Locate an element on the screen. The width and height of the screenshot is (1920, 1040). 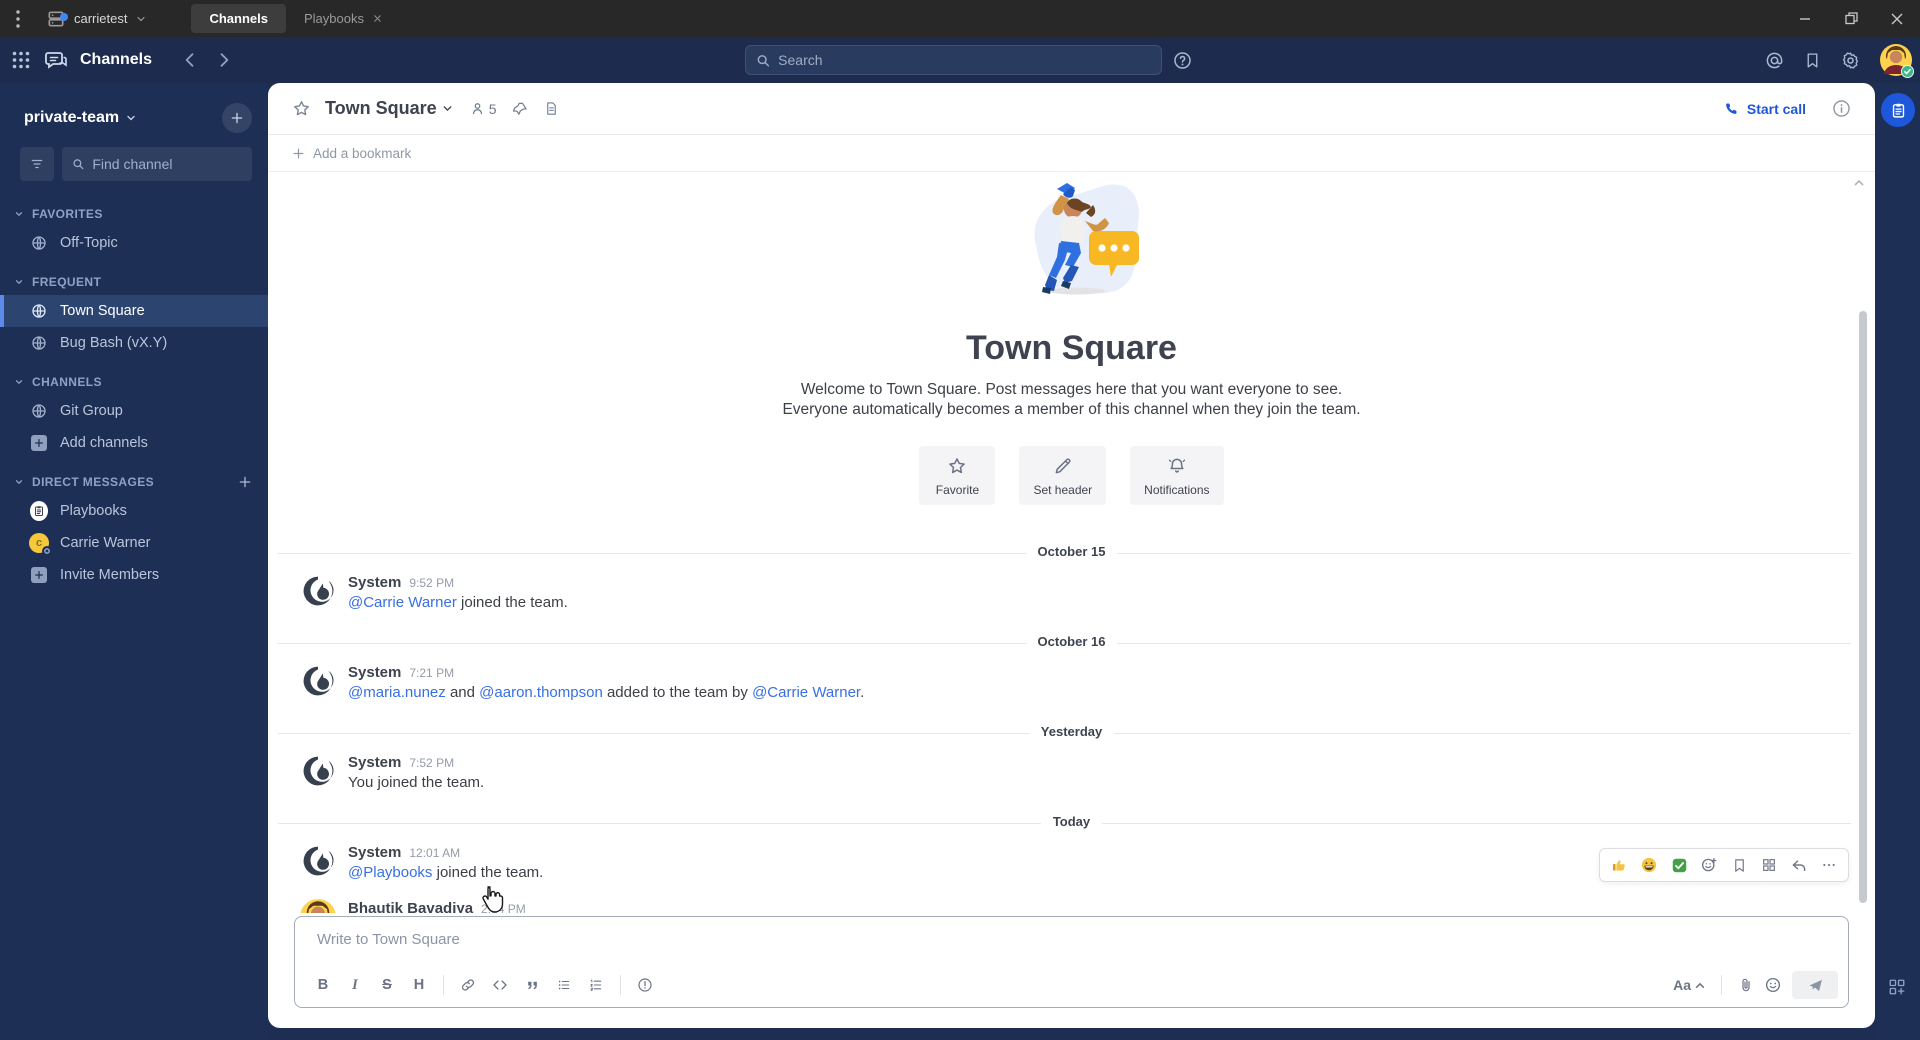
server-switcher: carrietest is located at coordinates (99, 19).